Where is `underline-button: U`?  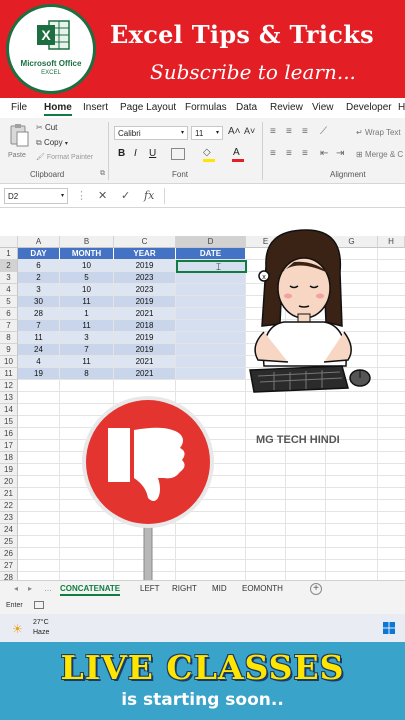
underline-button: U is located at coordinates (152, 153).